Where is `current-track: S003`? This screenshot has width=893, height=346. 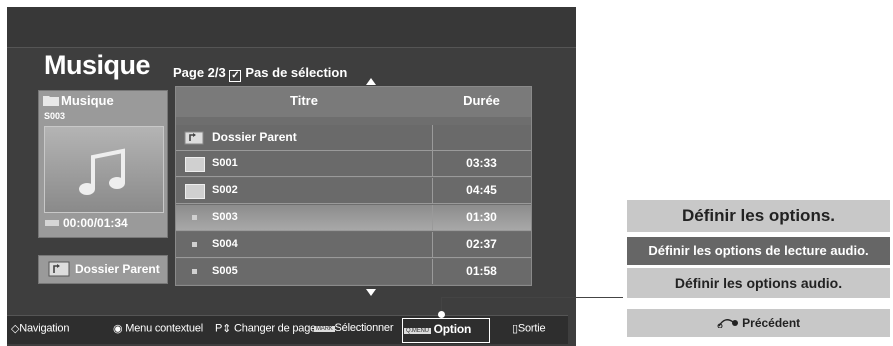
current-track: S003 is located at coordinates (55, 116).